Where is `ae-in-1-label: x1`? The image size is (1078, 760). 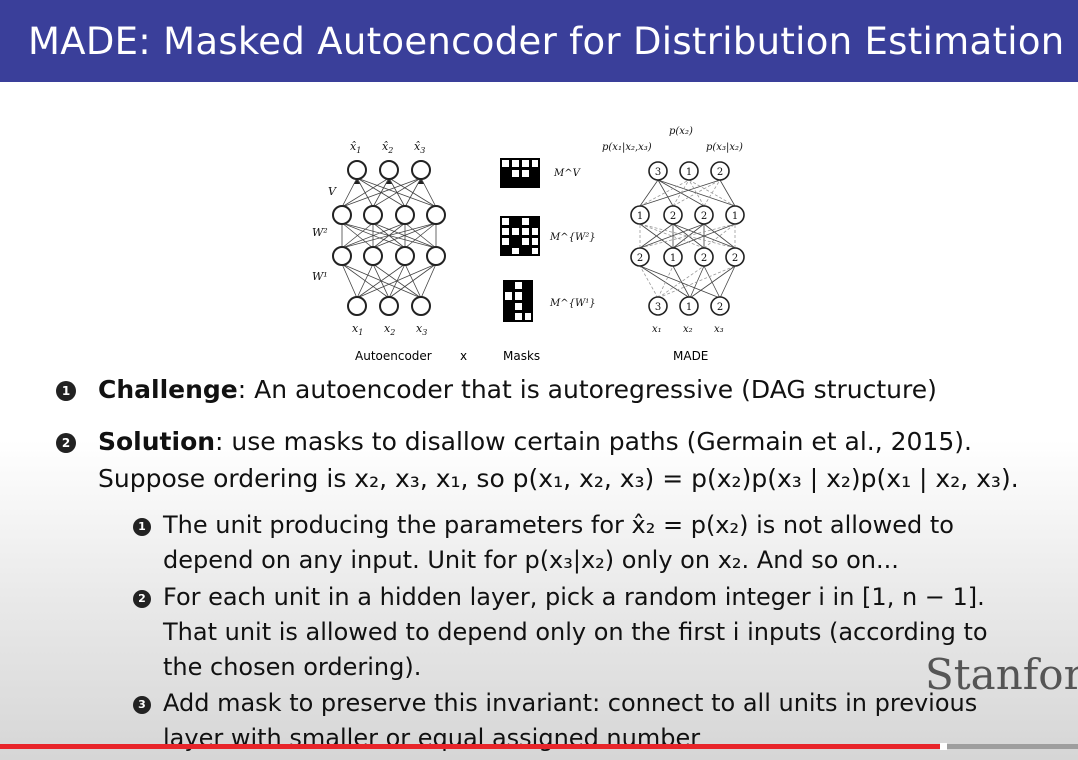
ae-in-1-label: x1 is located at coordinates (357, 329).